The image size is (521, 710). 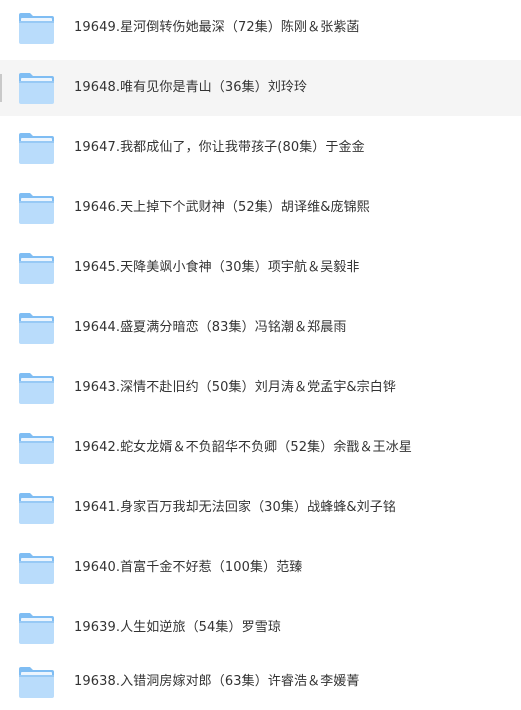 I want to click on folder-name: 19646.天上掉下个武财神（52集）胡译维&庞锦熙, so click(x=222, y=208).